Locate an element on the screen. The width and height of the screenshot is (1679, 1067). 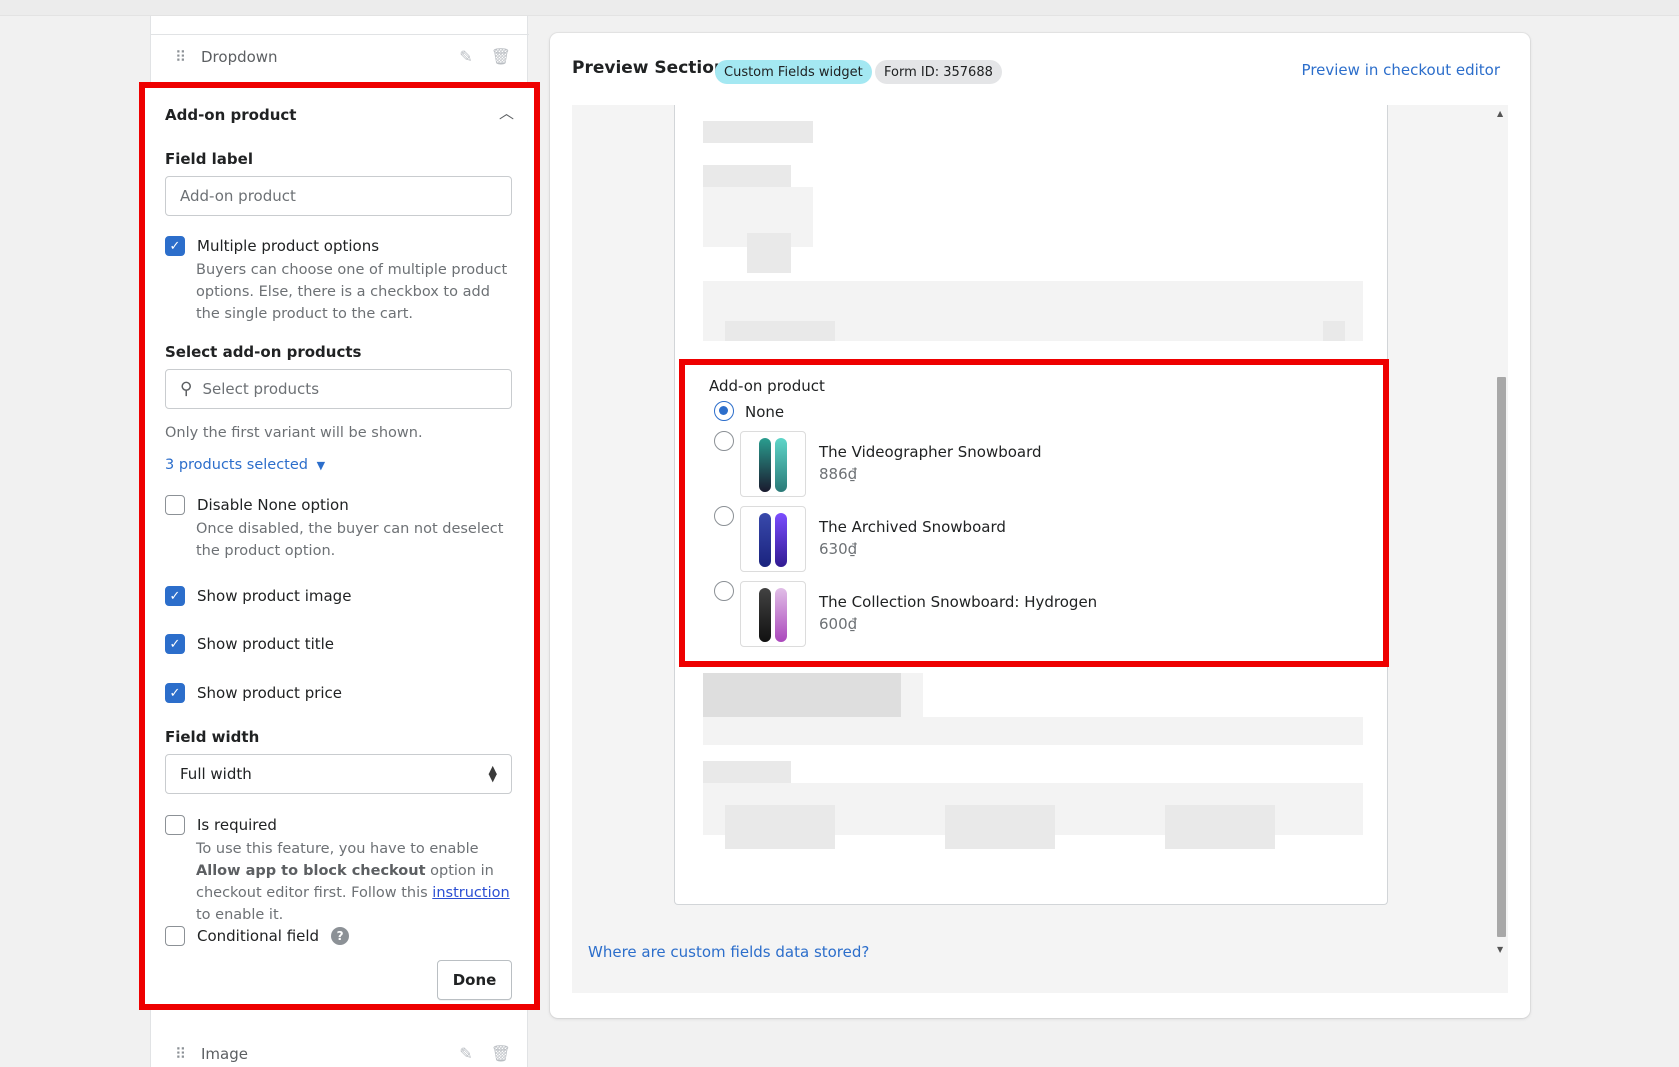
product-title: The Videographer Snowboard is located at coordinates (930, 452).